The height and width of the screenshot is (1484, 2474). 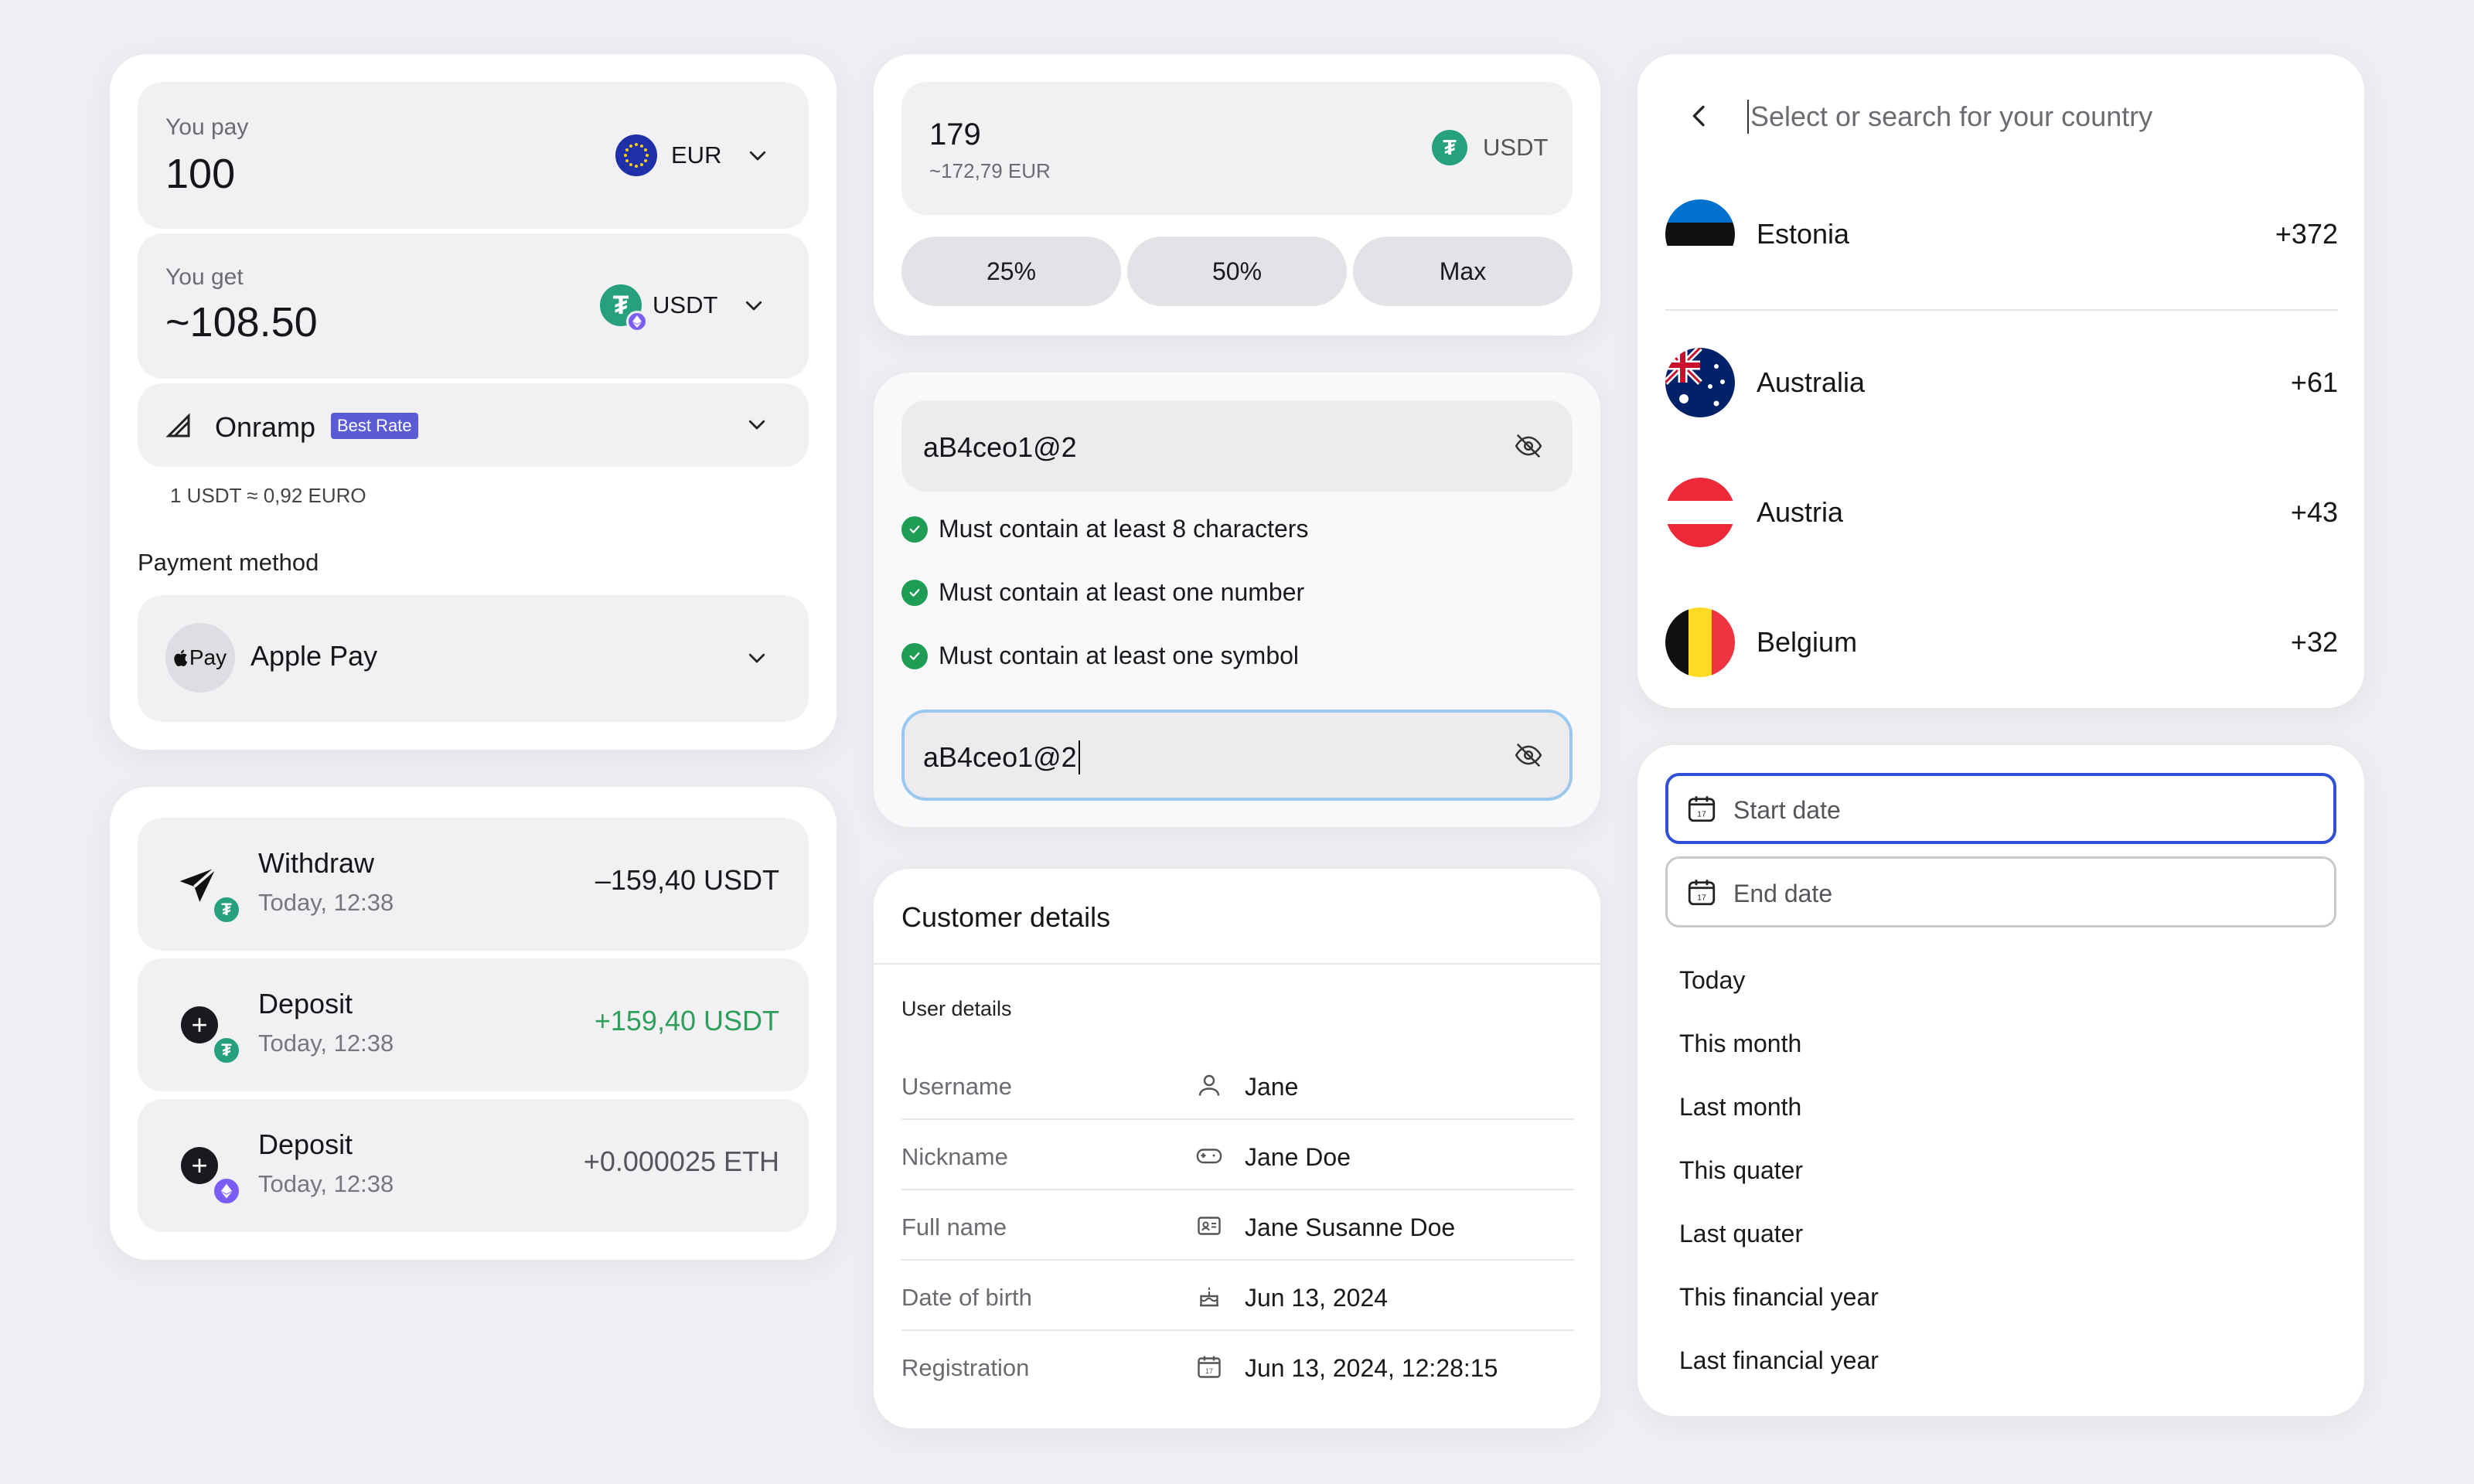 What do you see at coordinates (2314, 512) in the screenshot?
I see `country-dial-code: +43` at bounding box center [2314, 512].